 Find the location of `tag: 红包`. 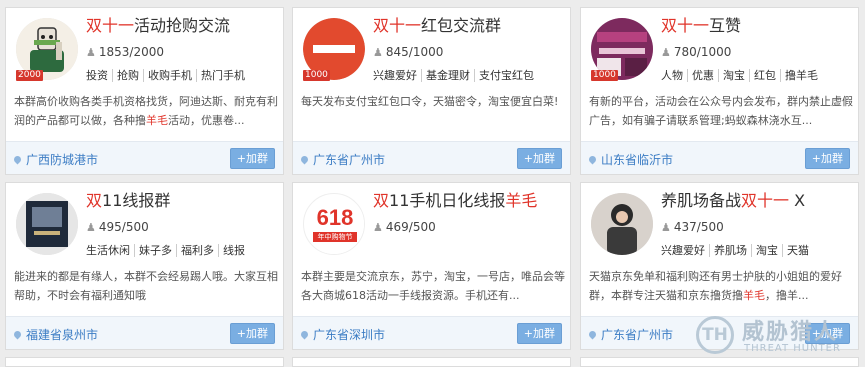

tag: 红包 is located at coordinates (764, 75).